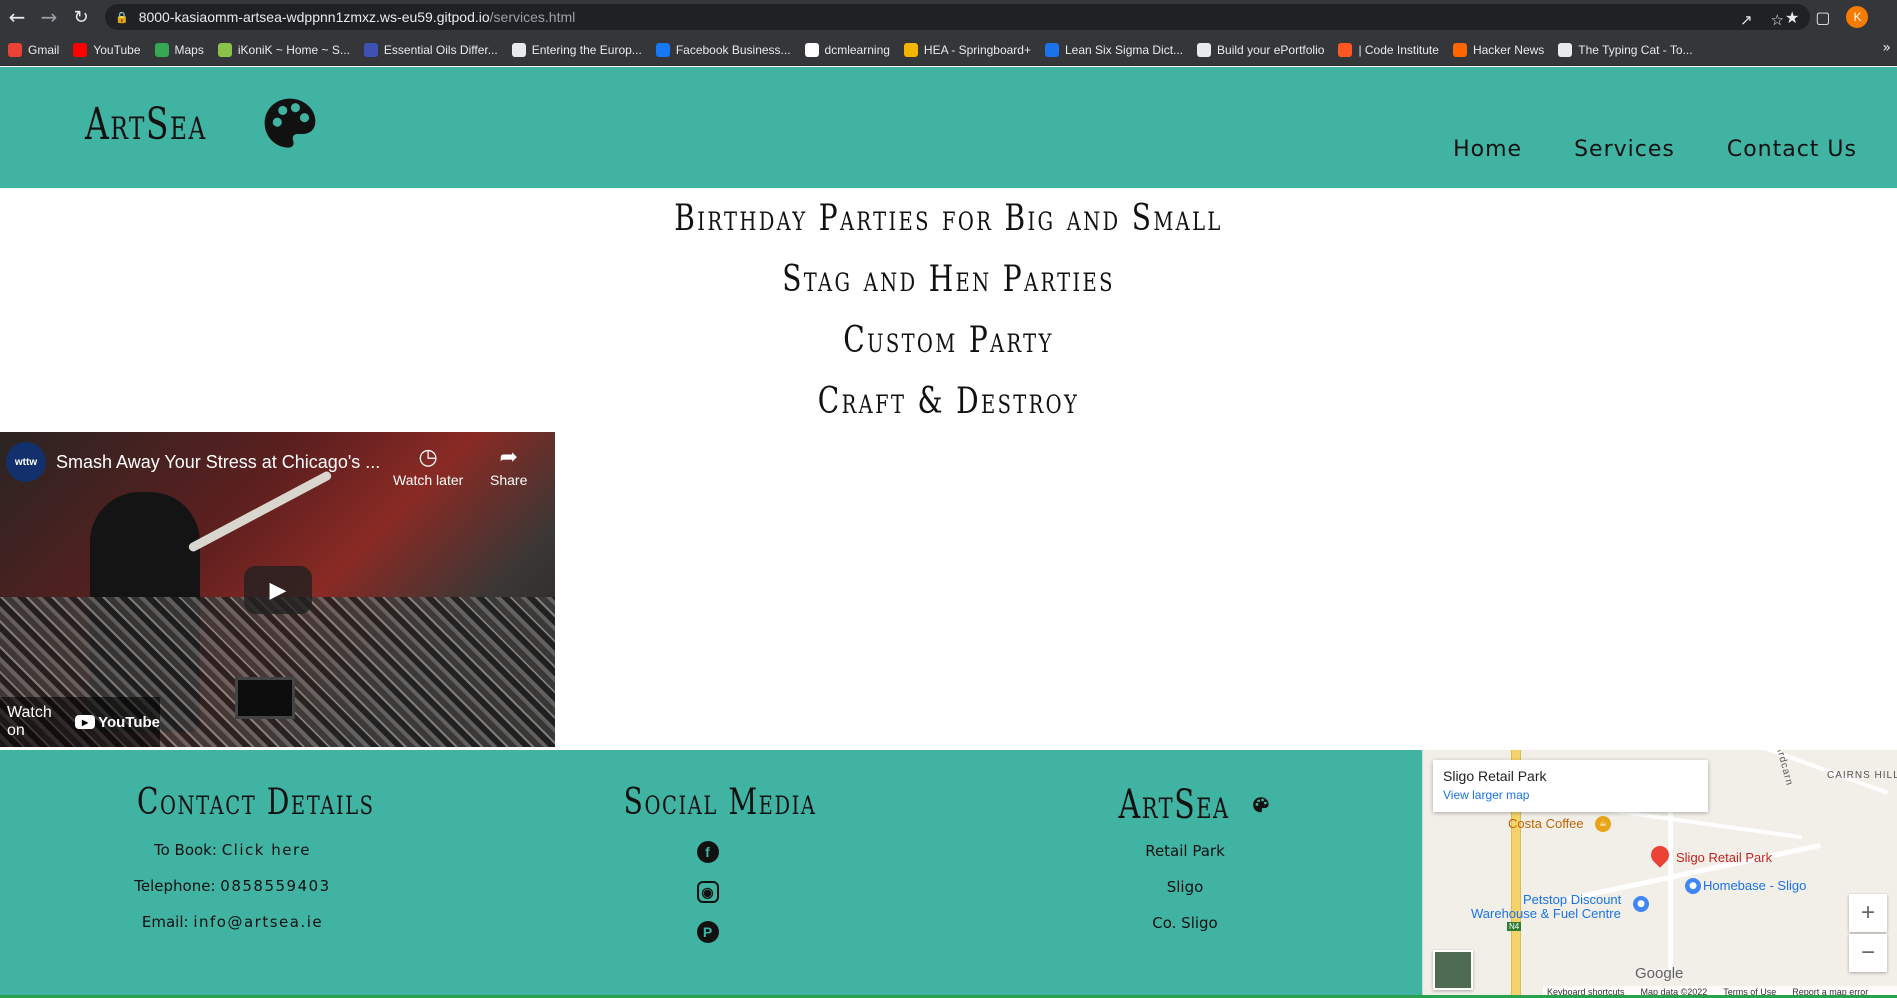  What do you see at coordinates (1514, 926) in the screenshot?
I see `map-road-badge: N4` at bounding box center [1514, 926].